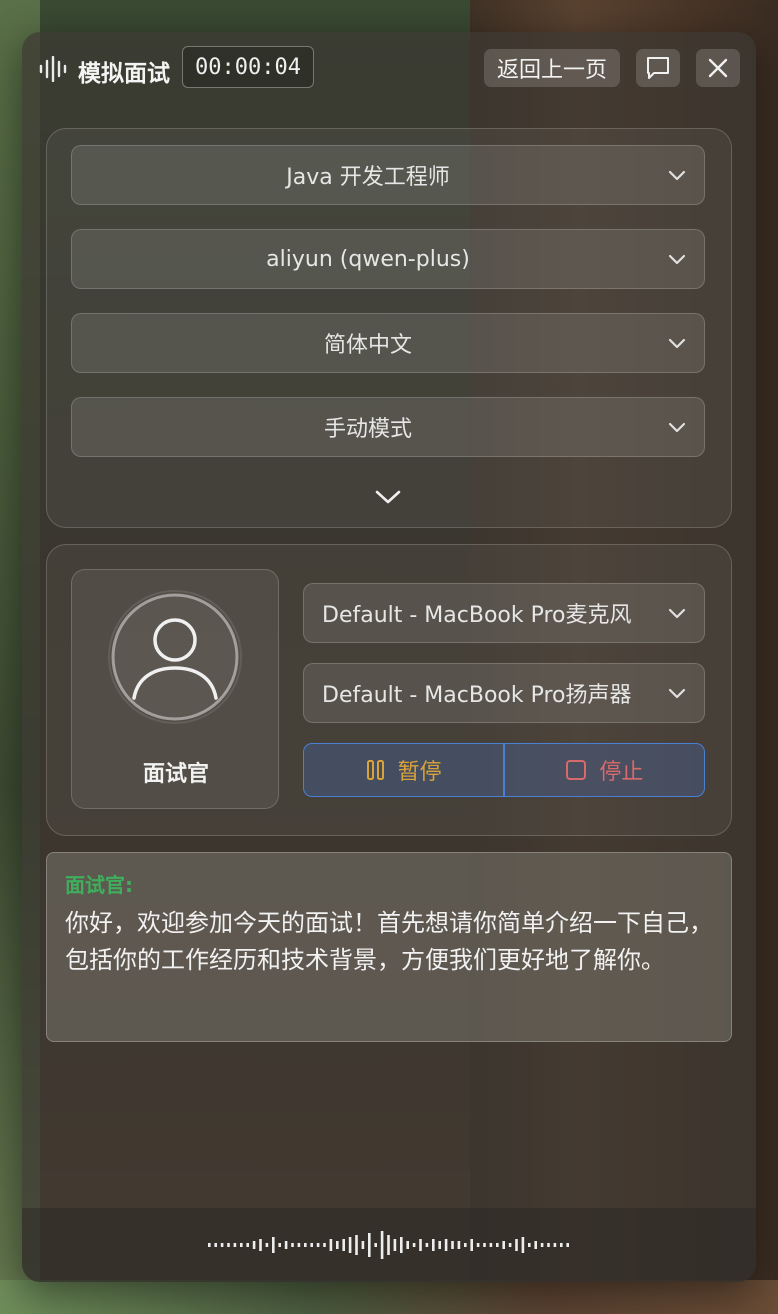 Image resolution: width=778 pixels, height=1314 pixels. I want to click on pause-label: 暂停, so click(419, 772).